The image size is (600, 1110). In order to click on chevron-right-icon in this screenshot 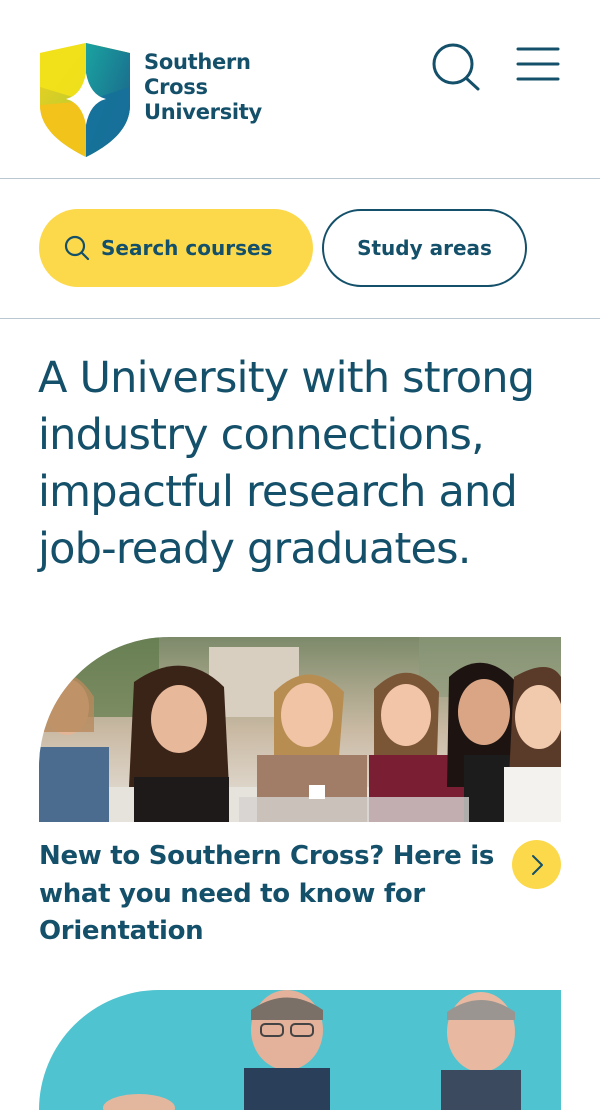, I will do `click(537, 864)`.